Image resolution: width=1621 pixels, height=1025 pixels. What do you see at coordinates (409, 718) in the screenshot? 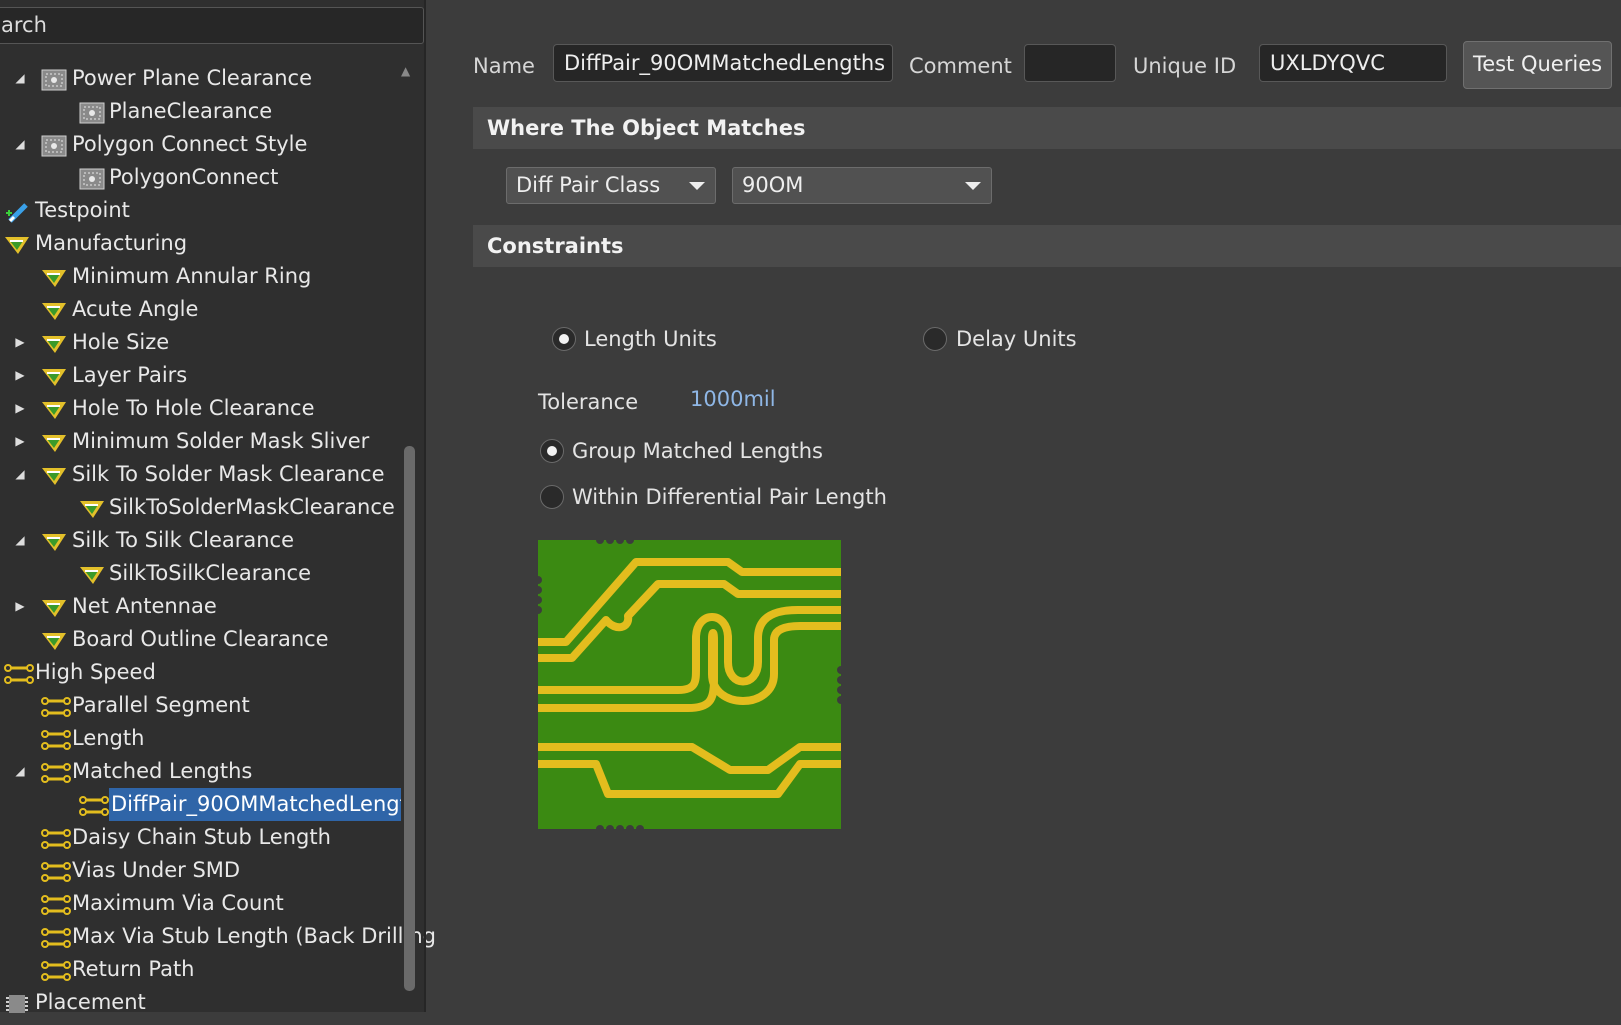
I see `tree-scrollbar-thumb` at bounding box center [409, 718].